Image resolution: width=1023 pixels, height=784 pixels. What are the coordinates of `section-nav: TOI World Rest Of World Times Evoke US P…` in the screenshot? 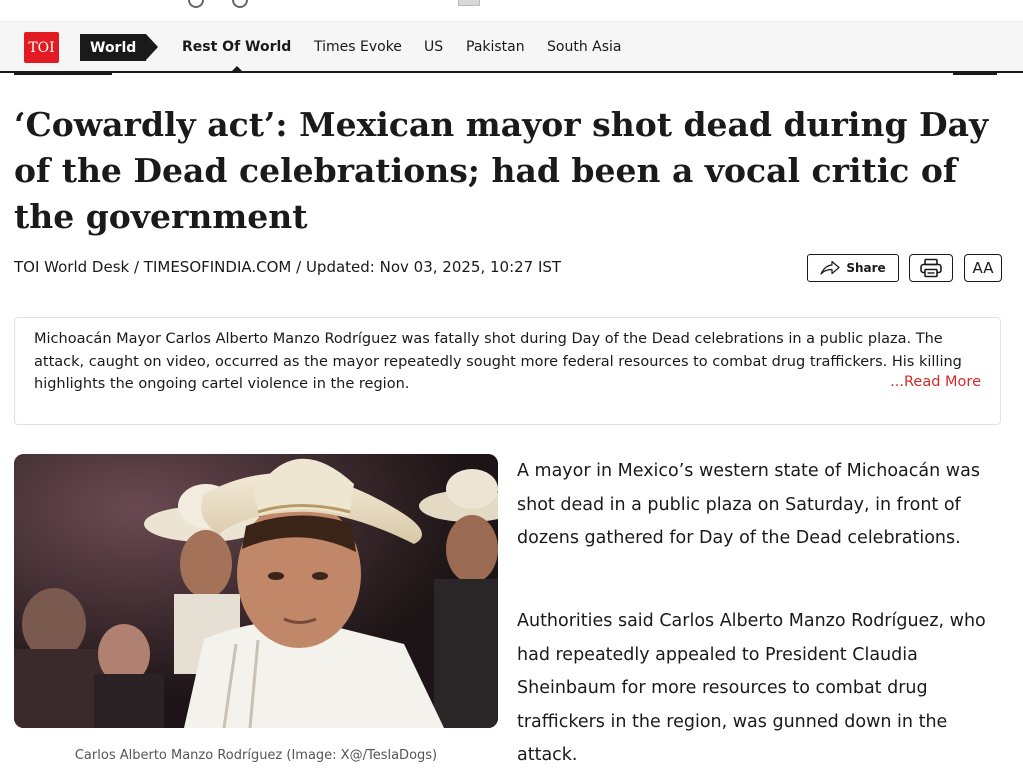 It's located at (511, 48).